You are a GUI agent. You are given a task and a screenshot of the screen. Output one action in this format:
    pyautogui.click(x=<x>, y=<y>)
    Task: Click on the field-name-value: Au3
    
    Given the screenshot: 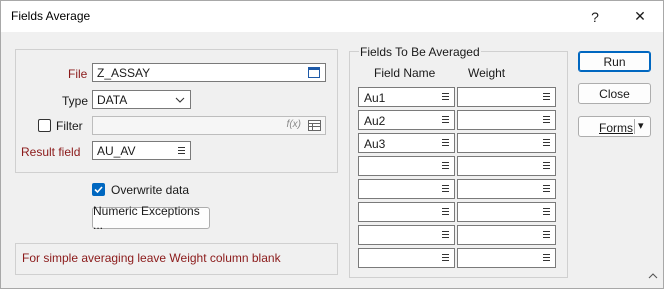 What is the action you would take?
    pyautogui.click(x=375, y=144)
    